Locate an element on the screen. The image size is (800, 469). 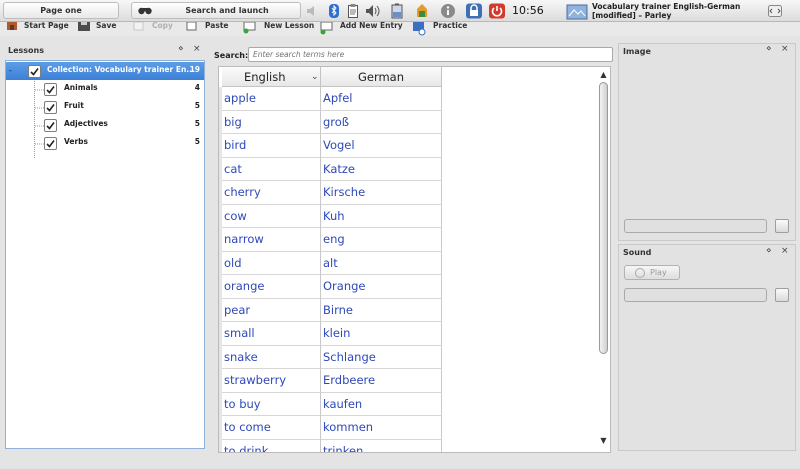
lesson-row-adjectives: Adjectives 5 is located at coordinates (105, 125).